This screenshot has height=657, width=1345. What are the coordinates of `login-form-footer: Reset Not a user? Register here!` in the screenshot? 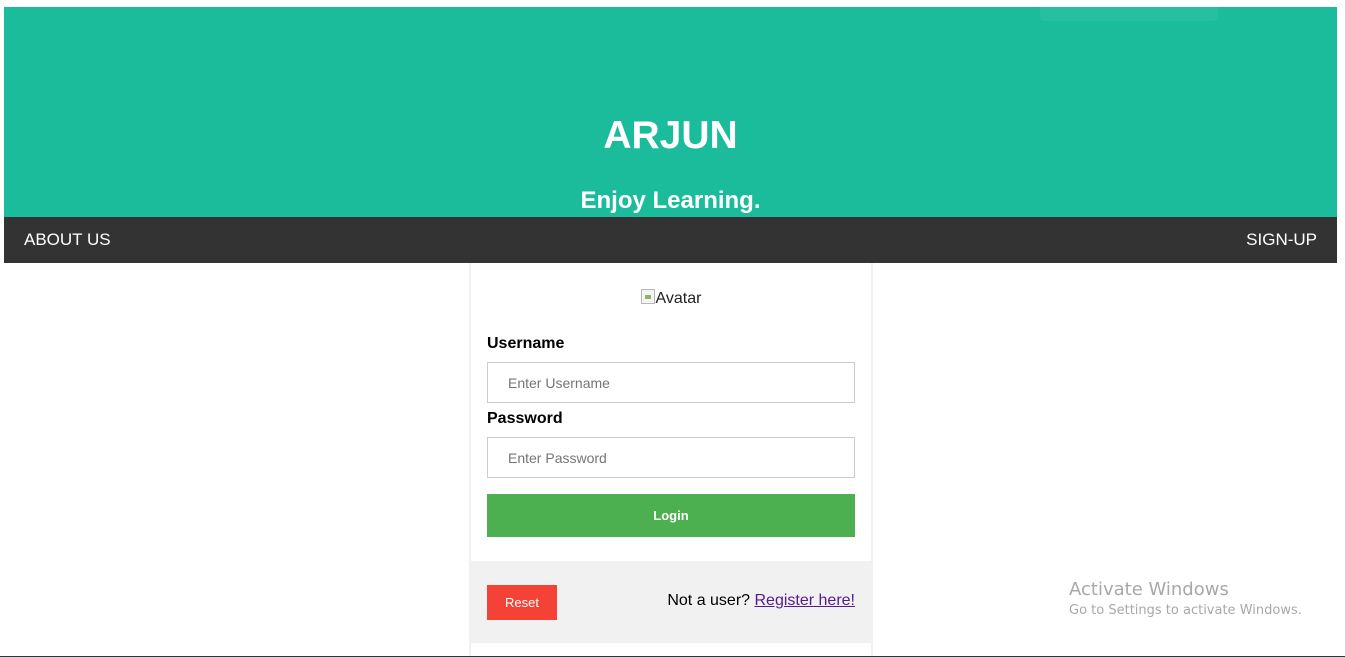 It's located at (671, 602).